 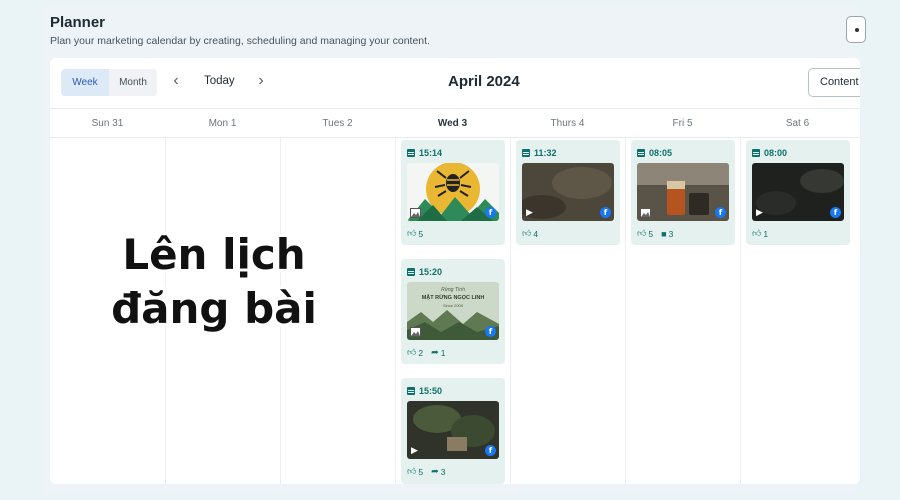 I want to click on view-toggle: Week Month, so click(x=109, y=82).